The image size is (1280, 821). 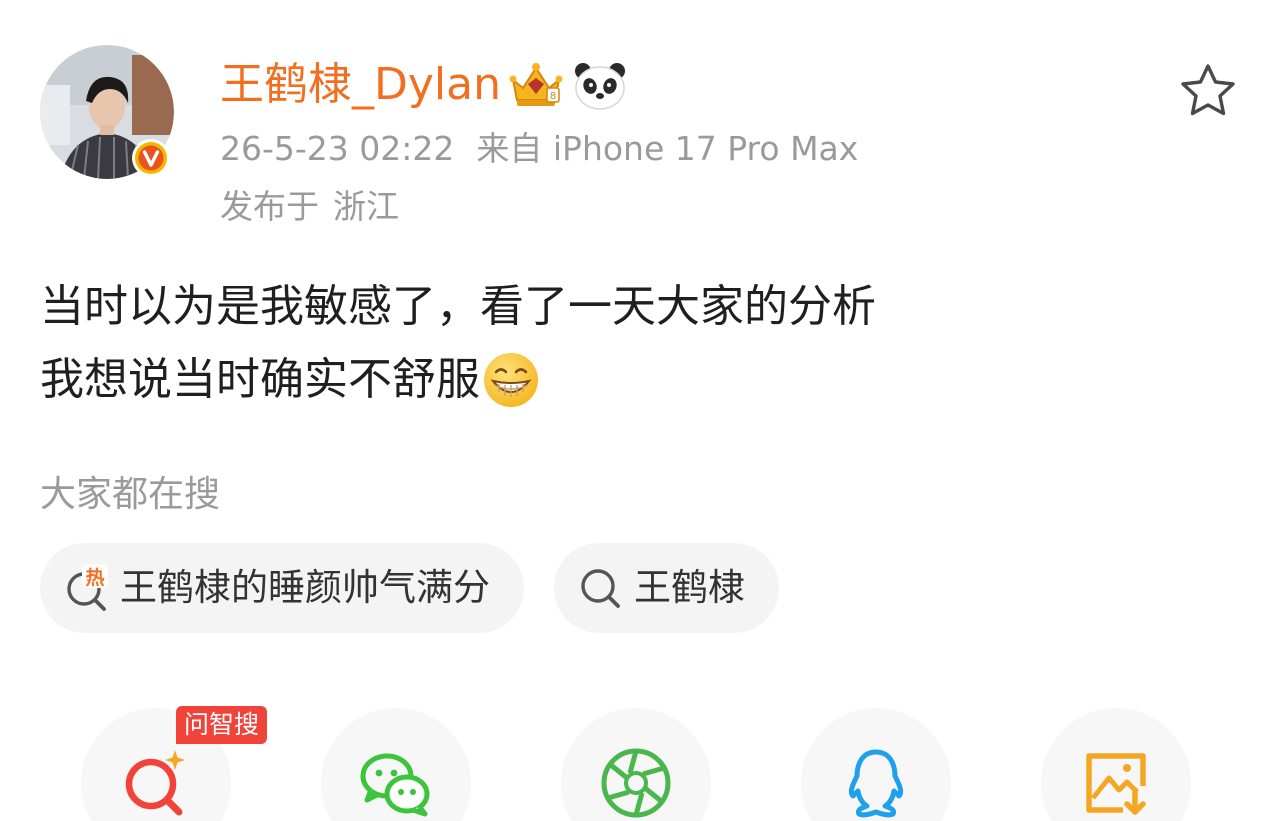 I want to click on post-location: 发布于 浙江, so click(x=309, y=207).